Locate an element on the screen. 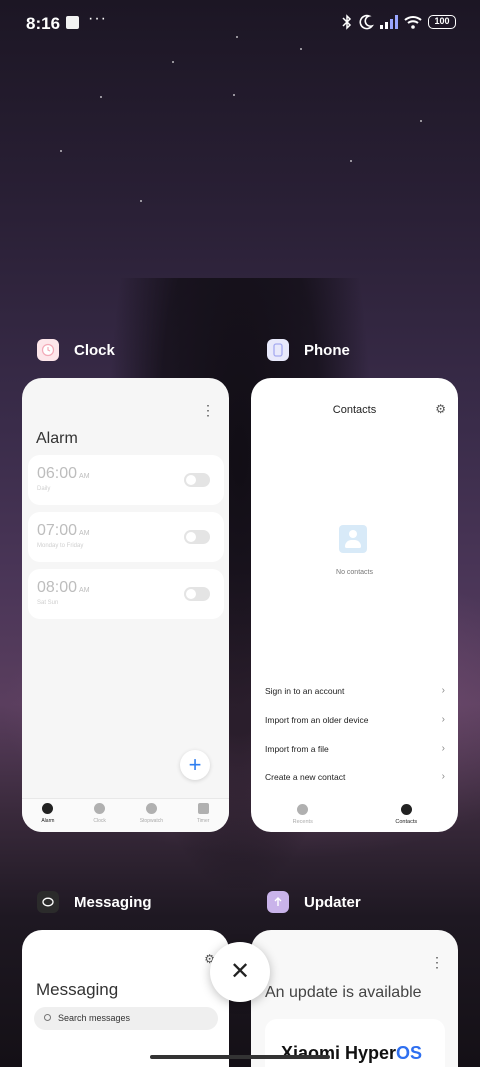 This screenshot has height=1067, width=480. alarm-time: 06:00 is located at coordinates (57, 473).